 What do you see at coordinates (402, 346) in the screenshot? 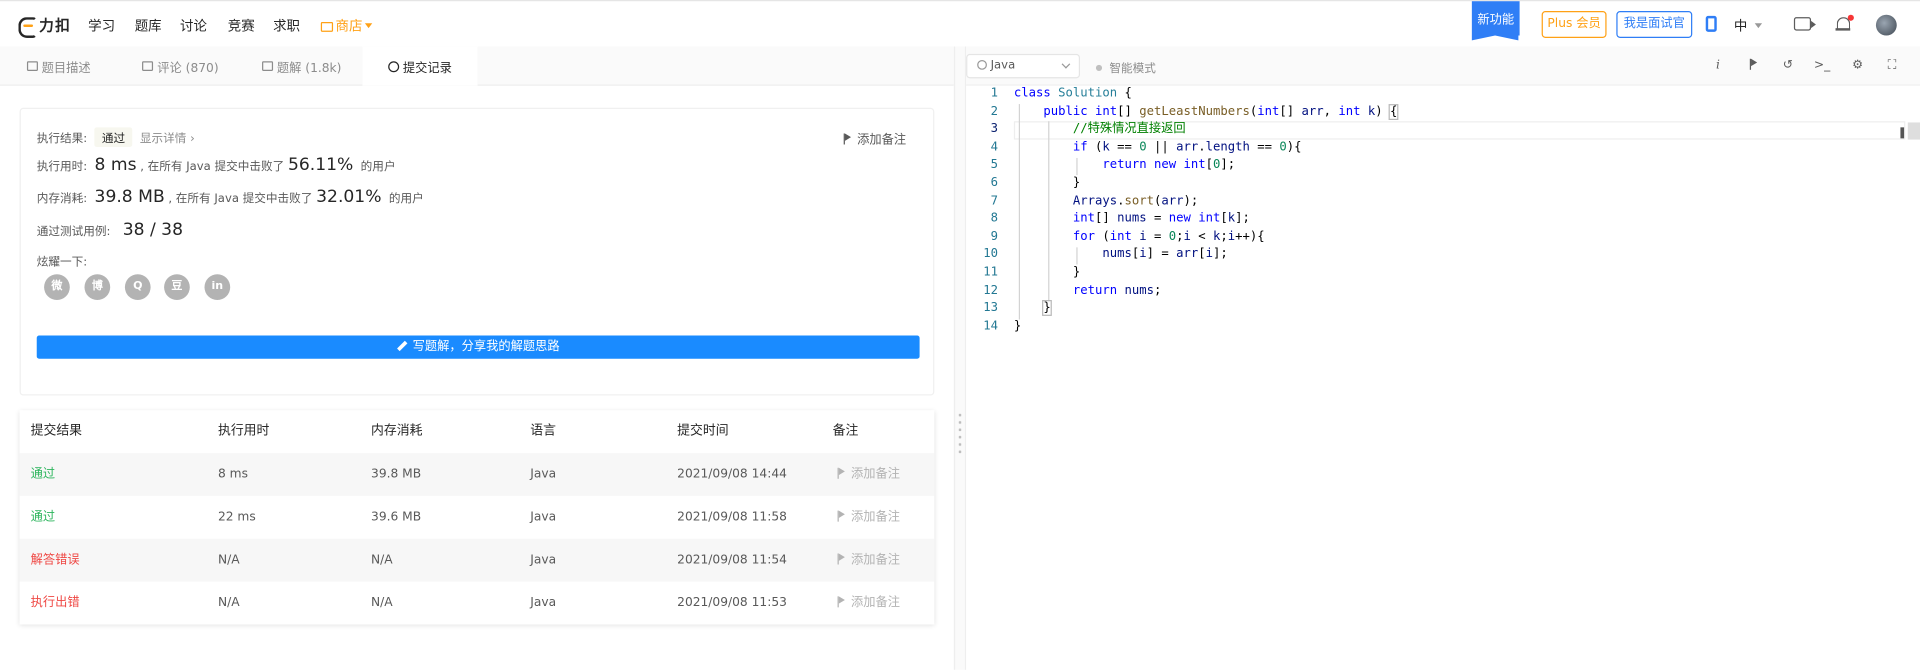
I see `pencil-icon` at bounding box center [402, 346].